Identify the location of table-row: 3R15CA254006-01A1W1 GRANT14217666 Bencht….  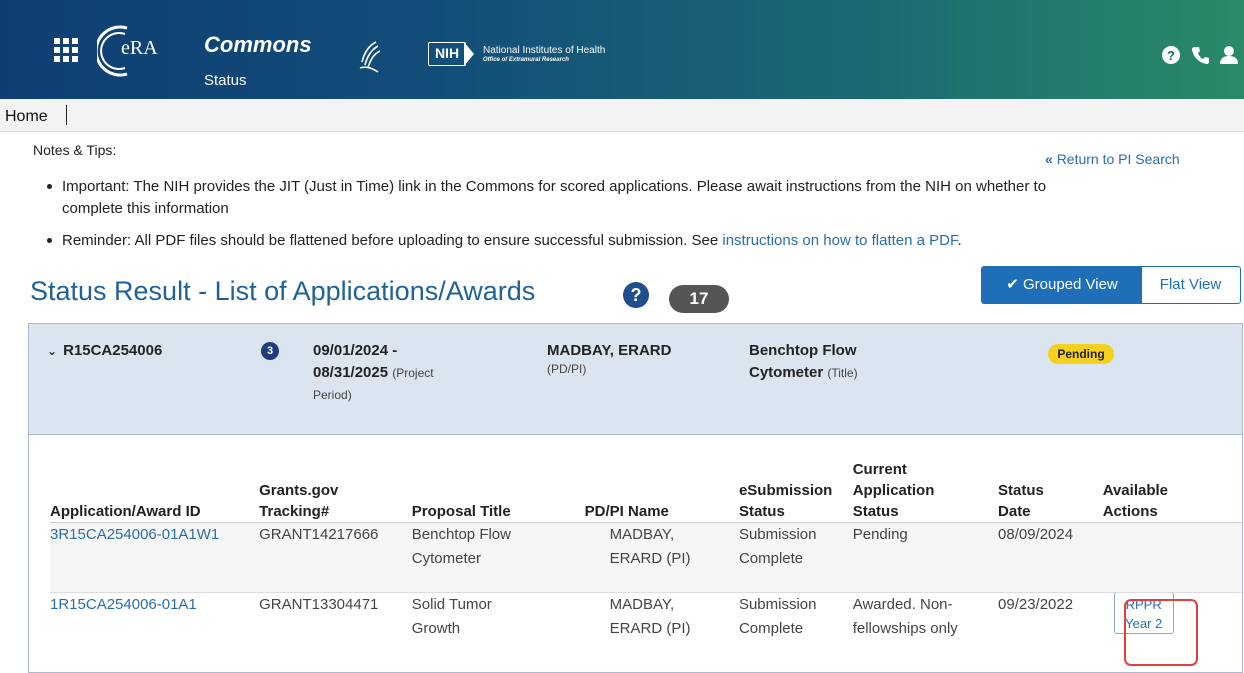
(646, 557).